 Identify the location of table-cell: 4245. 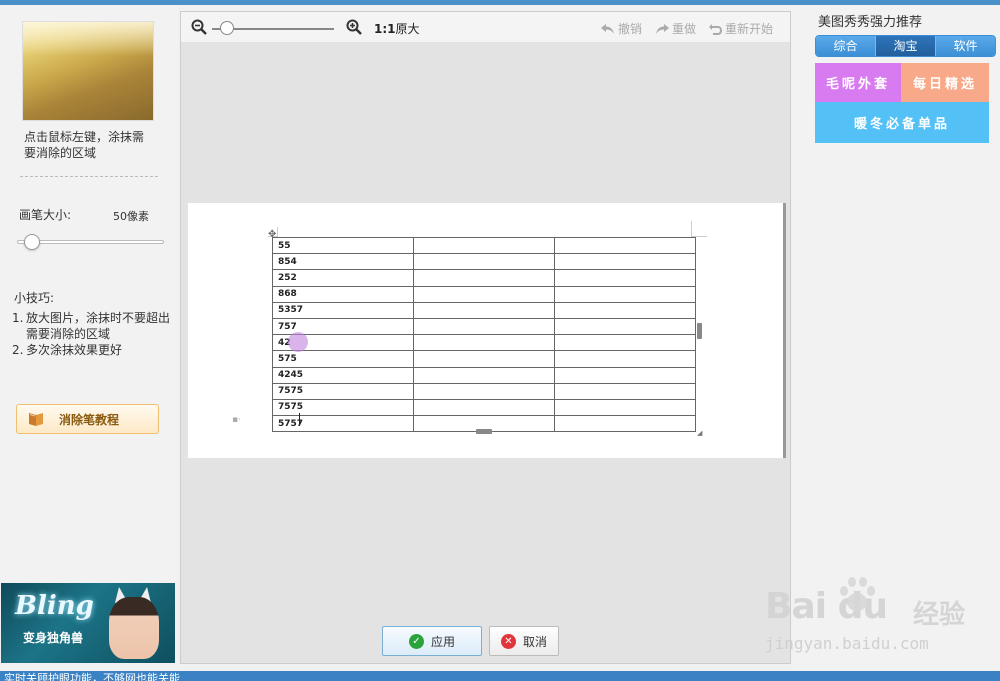
(343, 375).